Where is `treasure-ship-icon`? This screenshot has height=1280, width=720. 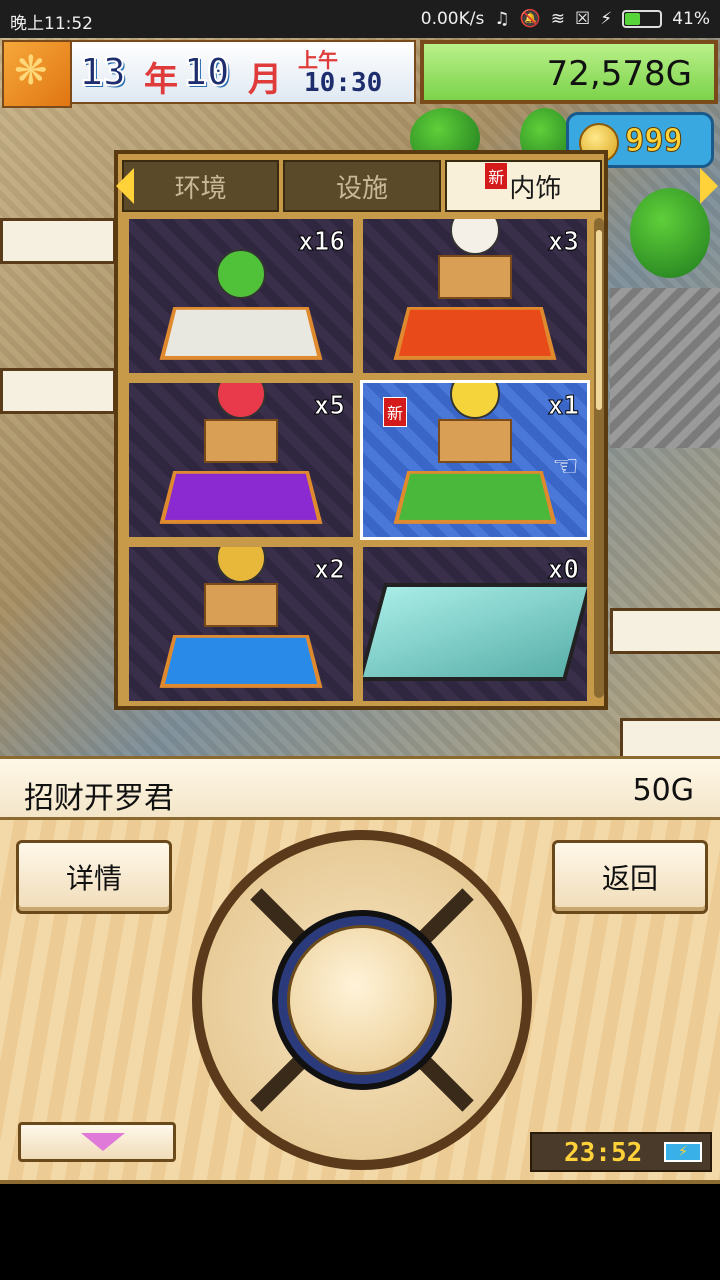
treasure-ship-icon is located at coordinates (241, 617).